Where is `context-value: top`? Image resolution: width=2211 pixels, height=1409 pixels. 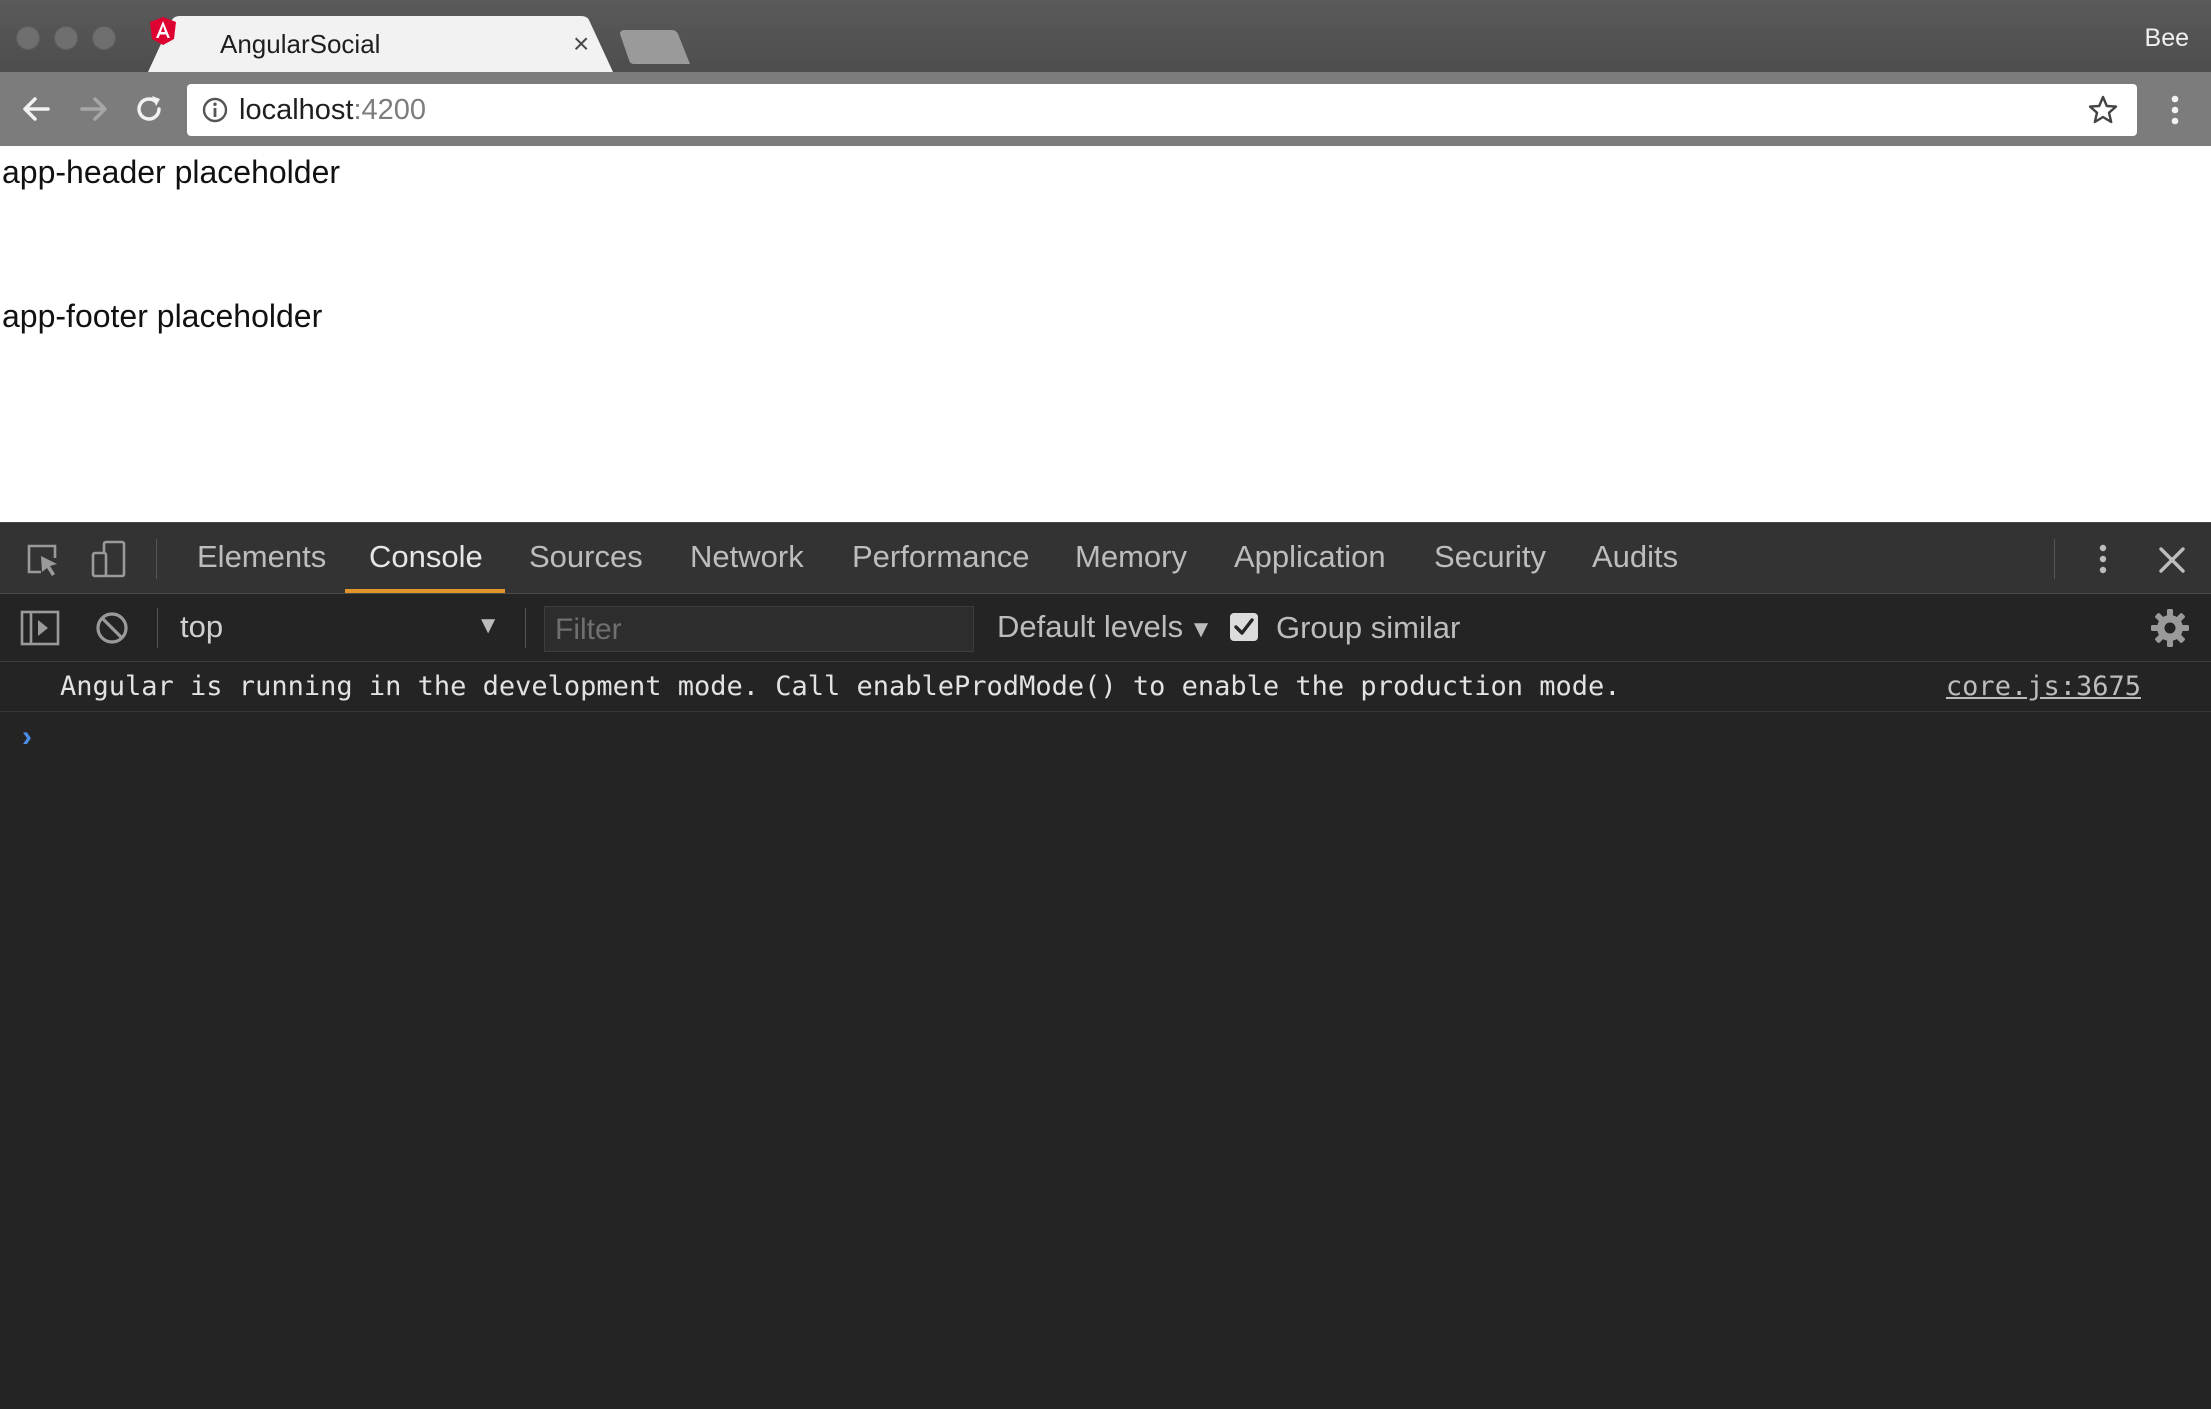 context-value: top is located at coordinates (202, 626).